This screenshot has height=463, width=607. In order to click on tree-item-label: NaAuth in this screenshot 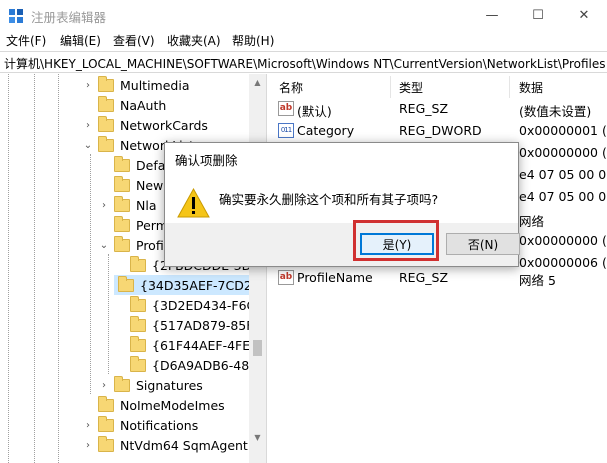, I will do `click(143, 105)`.